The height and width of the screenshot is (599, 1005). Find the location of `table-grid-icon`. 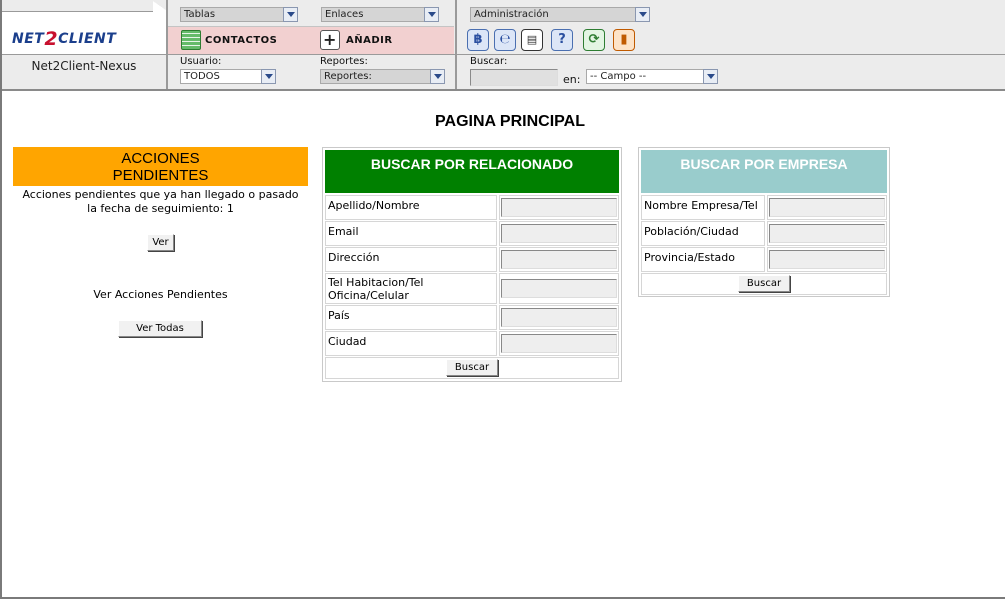

table-grid-icon is located at coordinates (191, 40).